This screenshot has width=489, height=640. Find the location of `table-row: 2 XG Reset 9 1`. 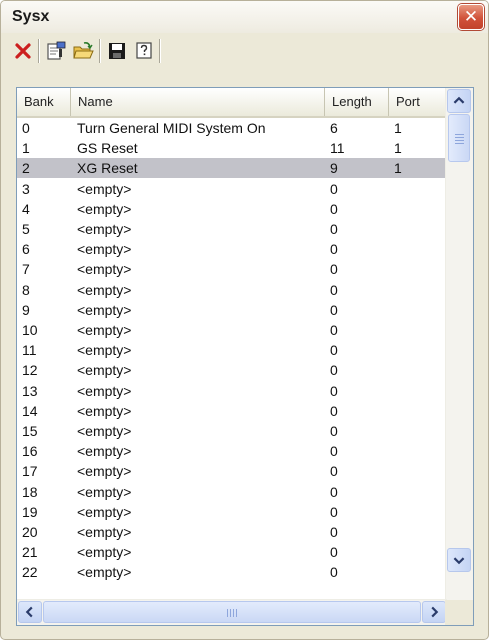

table-row: 2 XG Reset 9 1 is located at coordinates (231, 168).